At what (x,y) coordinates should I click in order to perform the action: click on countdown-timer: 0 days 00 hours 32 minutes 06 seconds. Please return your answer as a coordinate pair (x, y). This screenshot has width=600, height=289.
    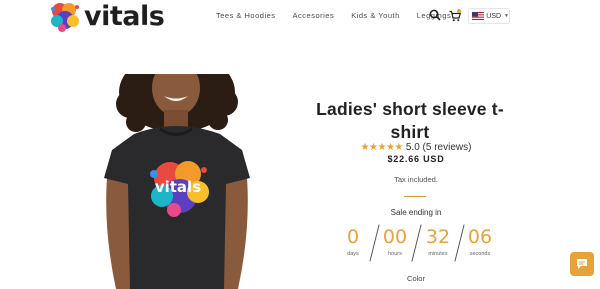
    Looking at the image, I should click on (416, 243).